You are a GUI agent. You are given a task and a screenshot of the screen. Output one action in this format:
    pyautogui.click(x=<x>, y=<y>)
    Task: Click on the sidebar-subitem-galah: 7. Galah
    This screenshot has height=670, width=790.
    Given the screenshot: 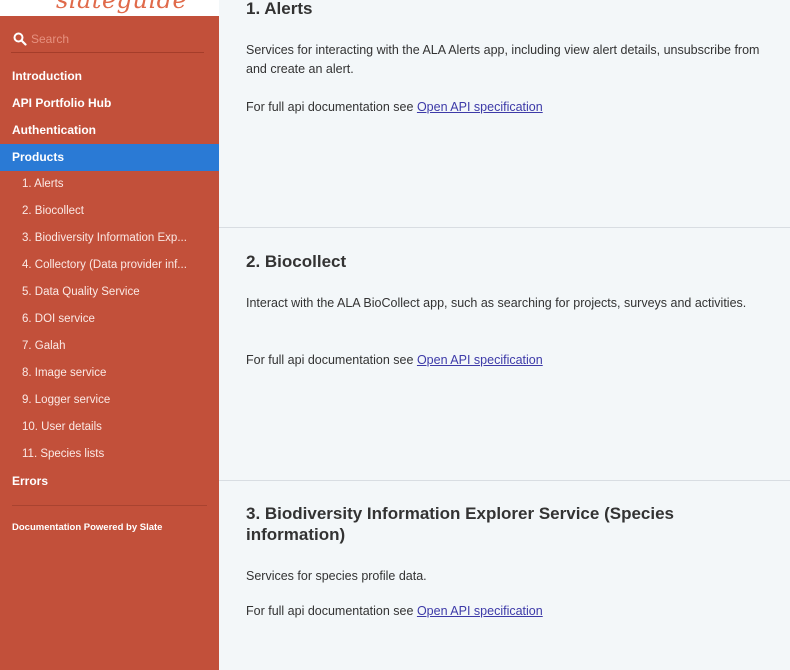 What is the action you would take?
    pyautogui.click(x=109, y=346)
    